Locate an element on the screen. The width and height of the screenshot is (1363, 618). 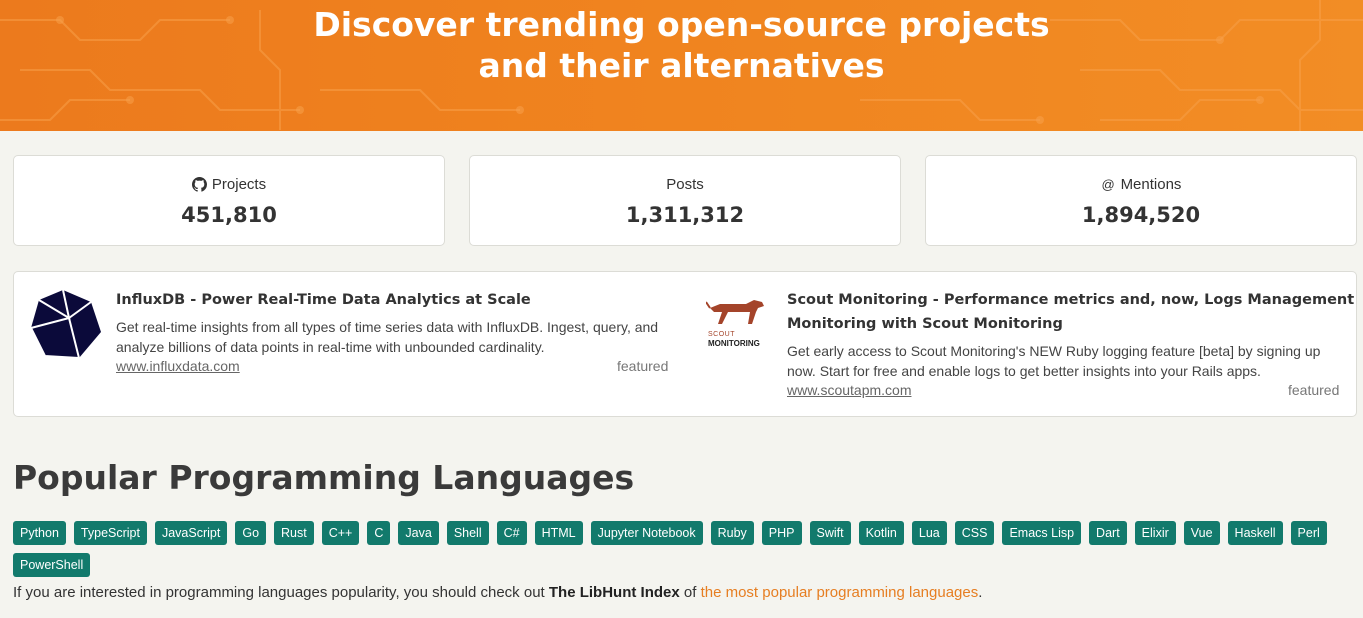
language-tag: C++ is located at coordinates (340, 533).